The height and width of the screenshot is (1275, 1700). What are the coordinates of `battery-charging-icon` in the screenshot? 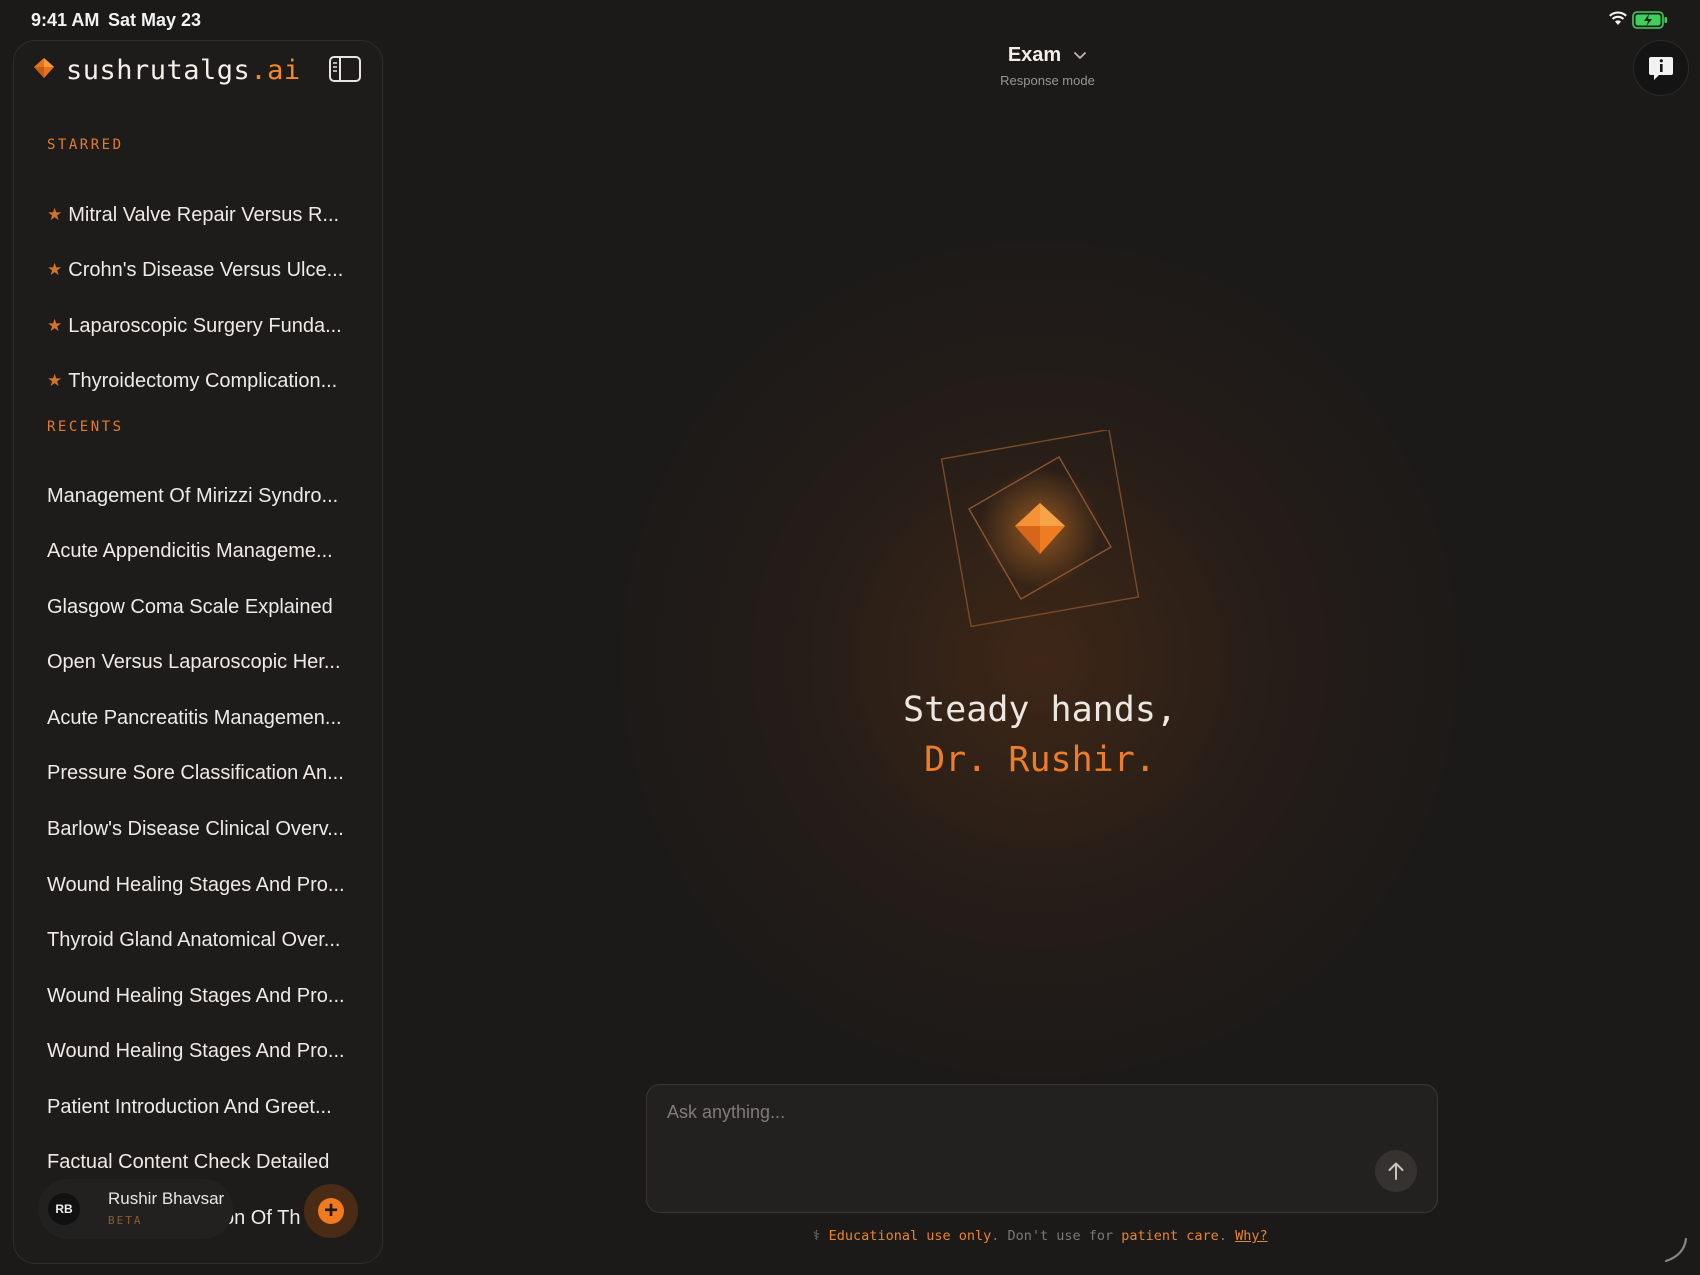 It's located at (1650, 22).